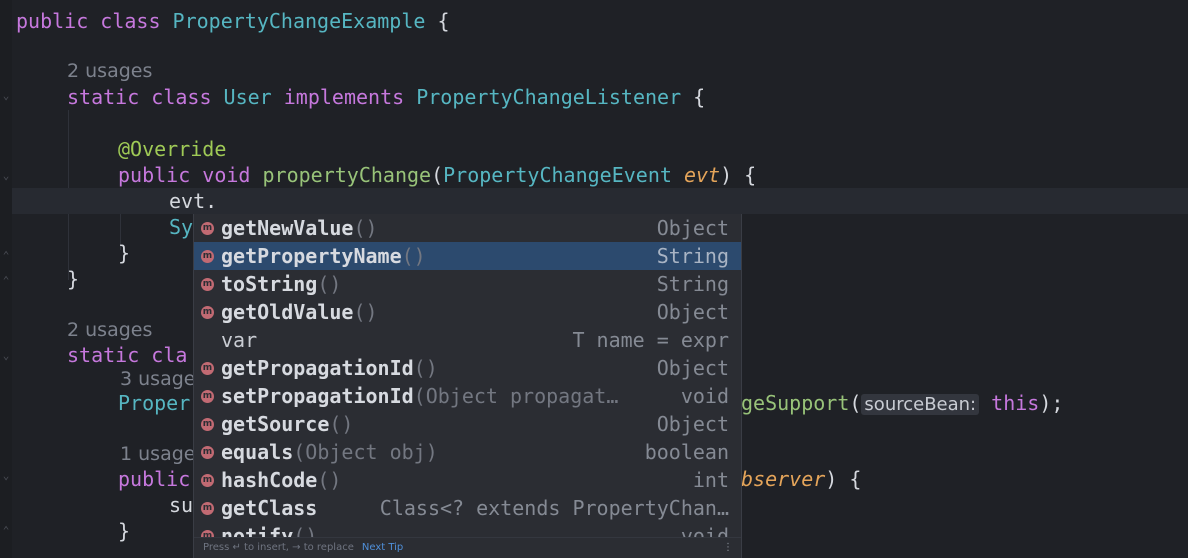 Image resolution: width=1188 pixels, height=558 pixels. Describe the element at coordinates (239, 340) in the screenshot. I see `completion-item-name: var` at that location.